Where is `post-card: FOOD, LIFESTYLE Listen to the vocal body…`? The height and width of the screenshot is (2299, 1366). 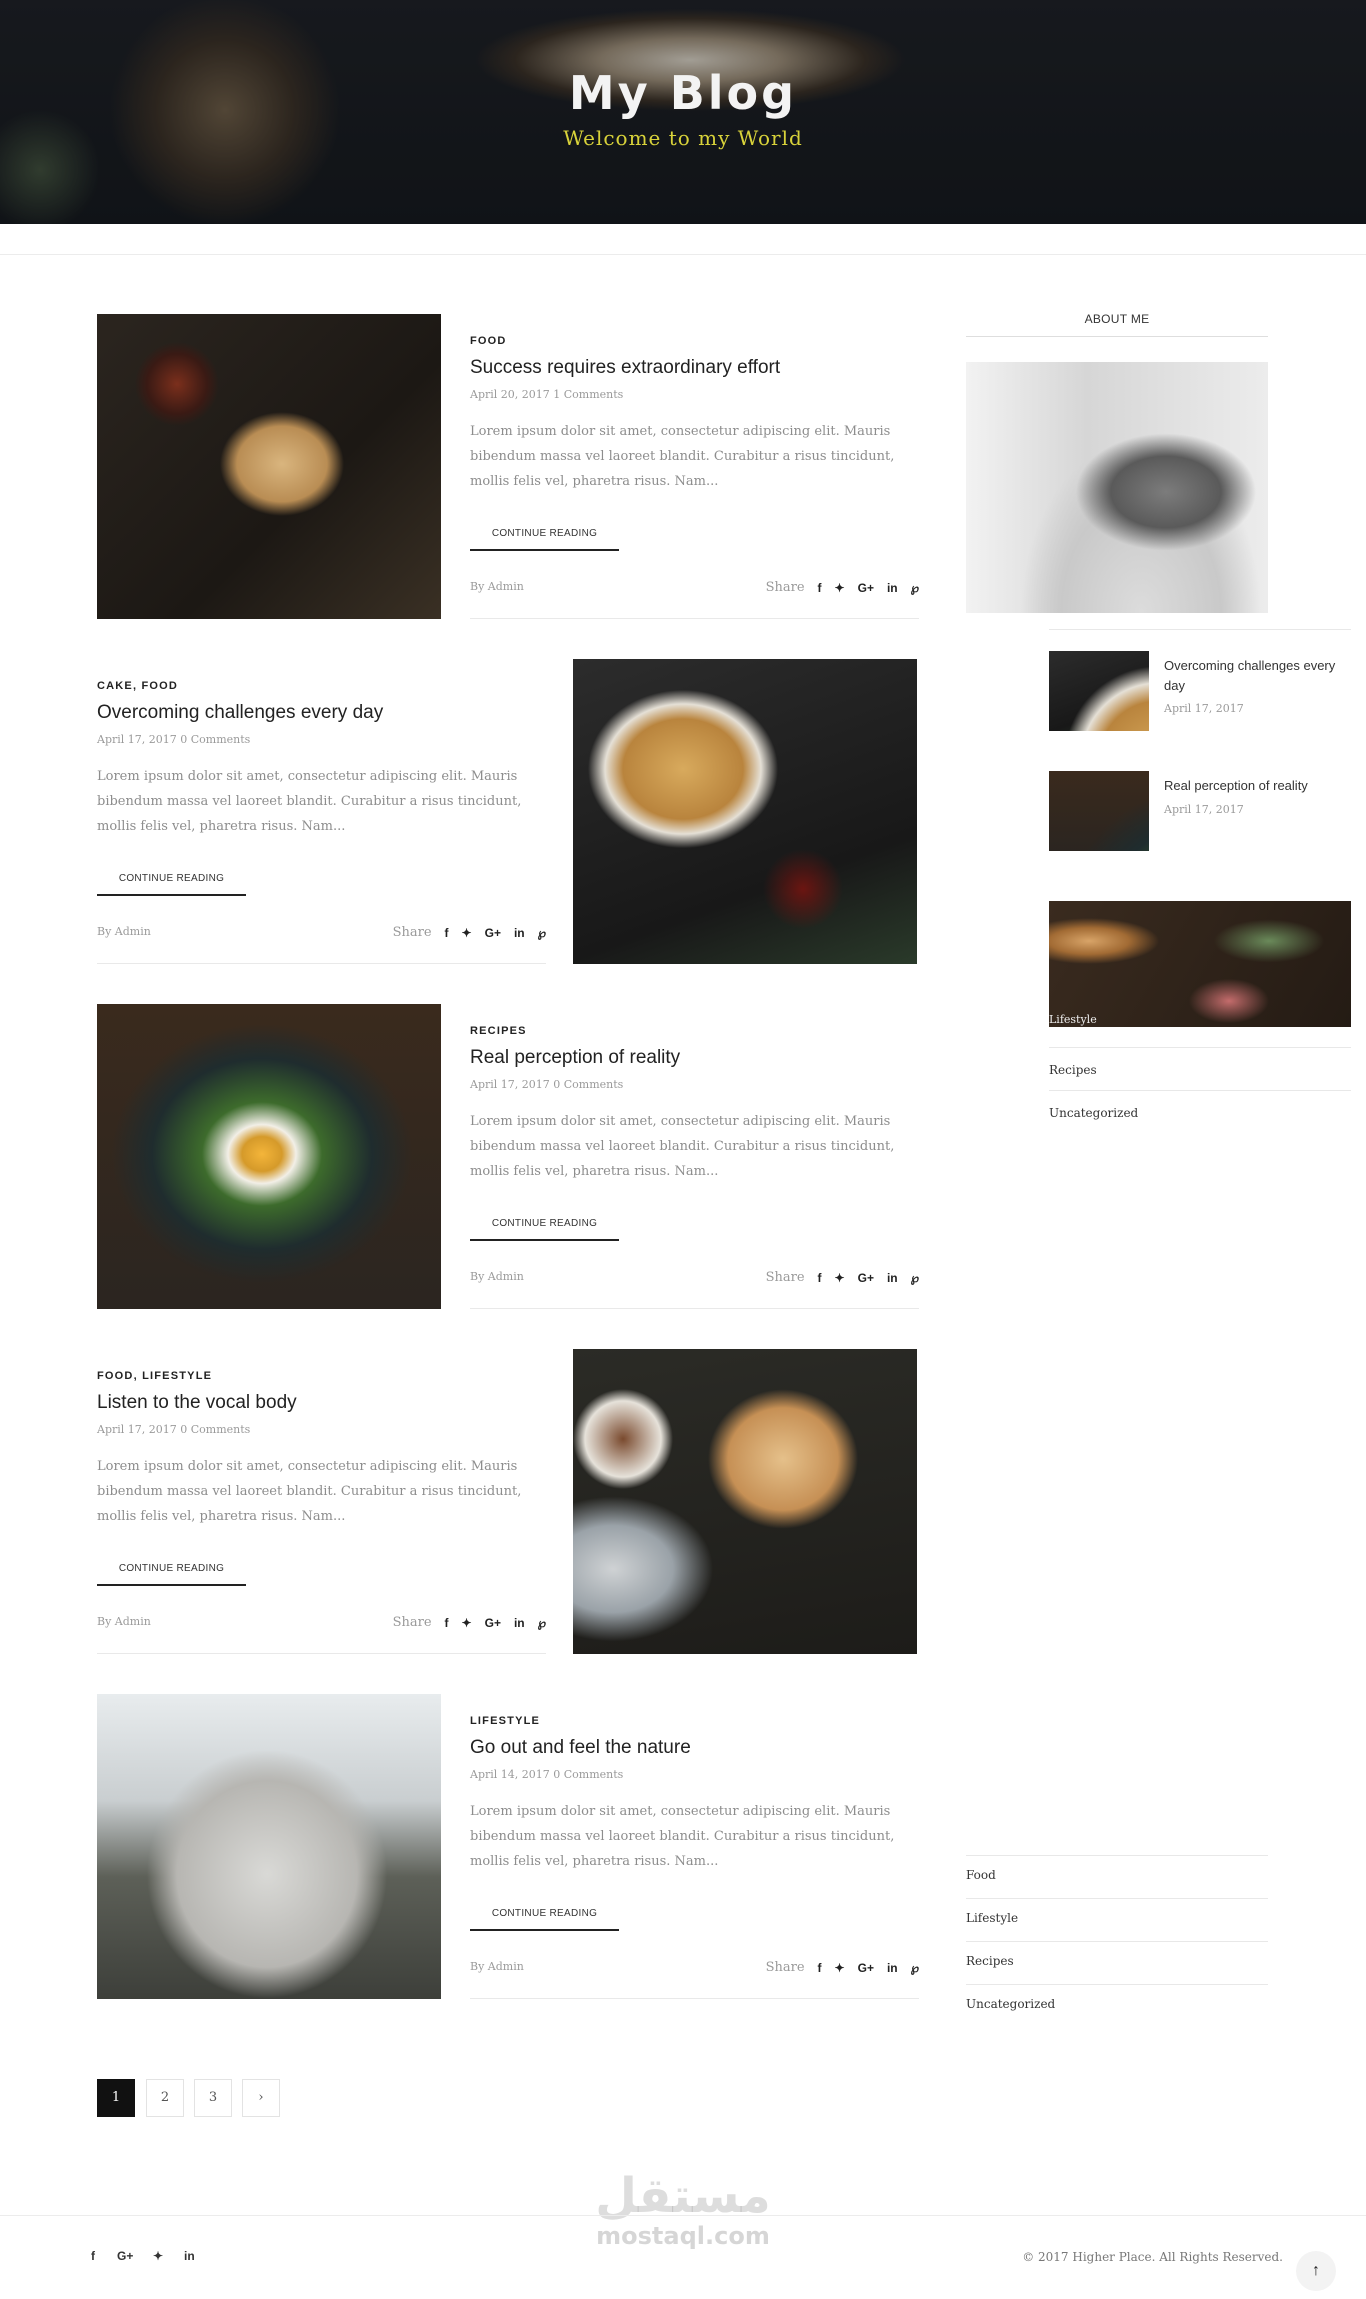
post-card: FOOD, LIFESTYLE Listen to the vocal body… is located at coordinates (507, 1501).